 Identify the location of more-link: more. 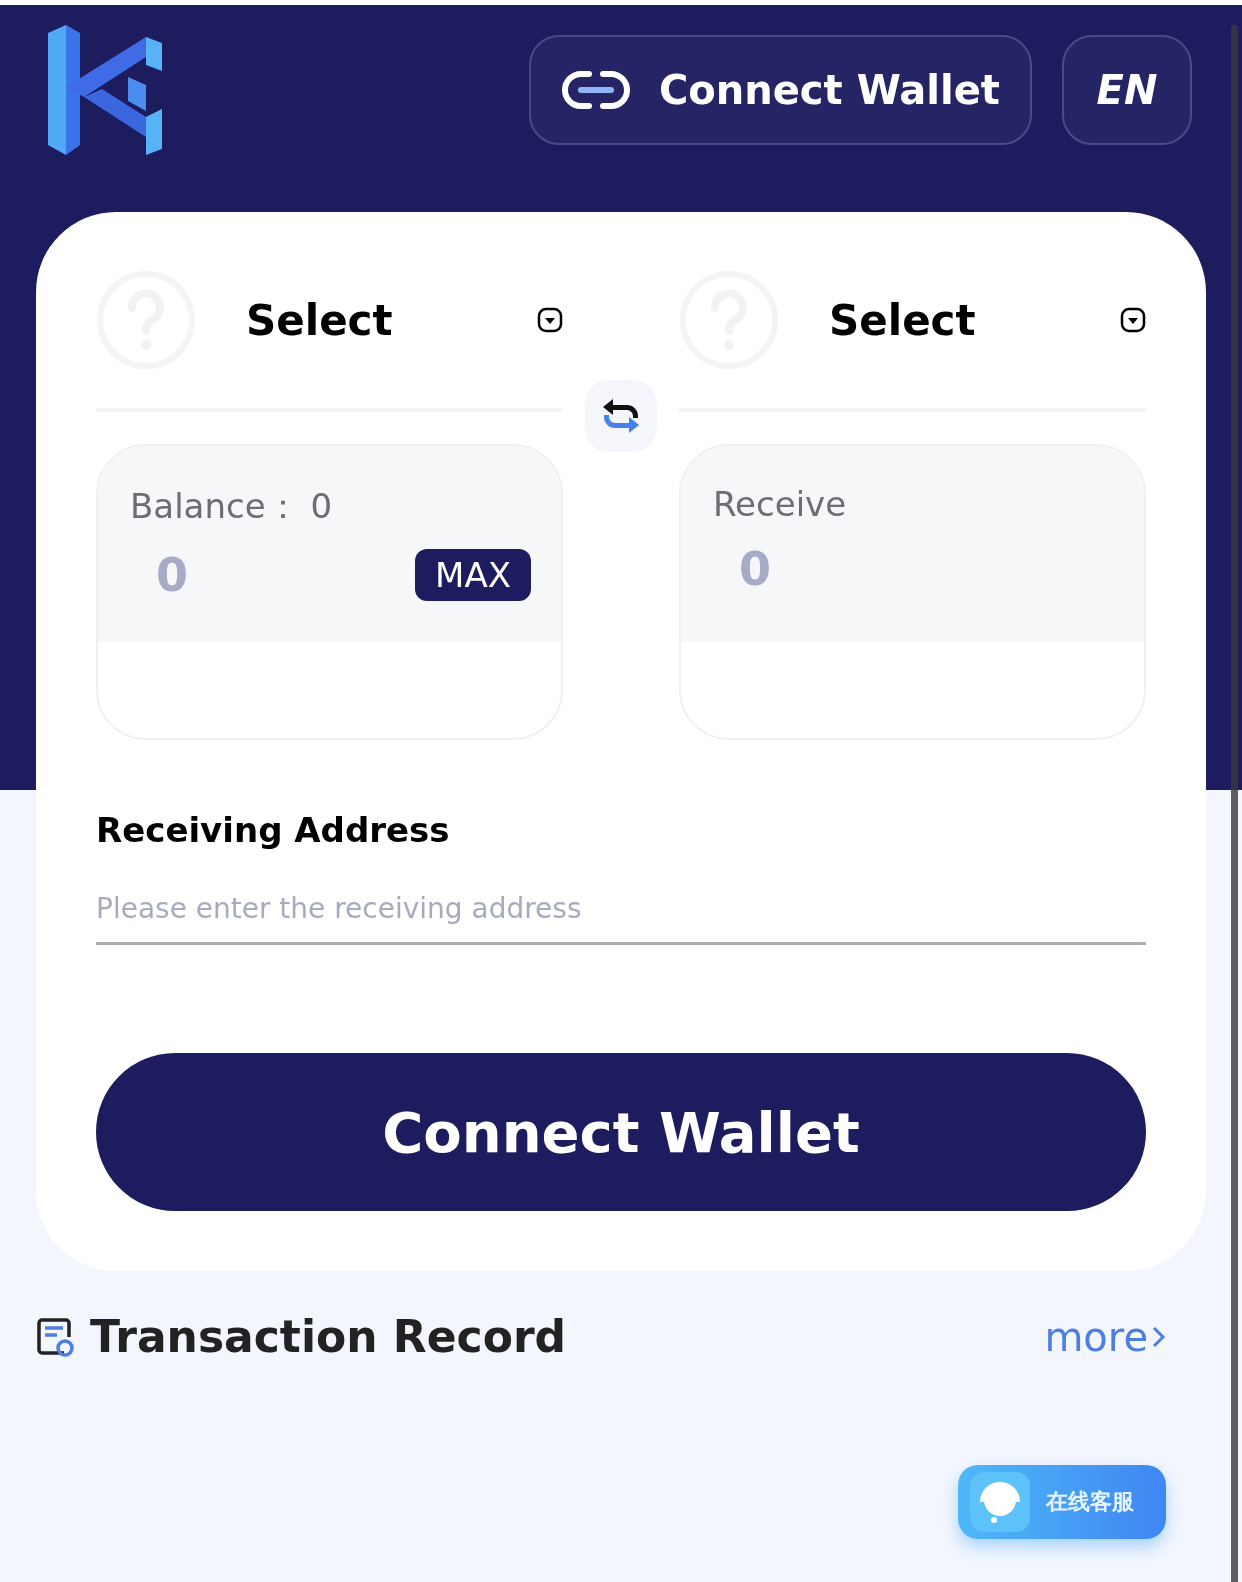
(1105, 1336).